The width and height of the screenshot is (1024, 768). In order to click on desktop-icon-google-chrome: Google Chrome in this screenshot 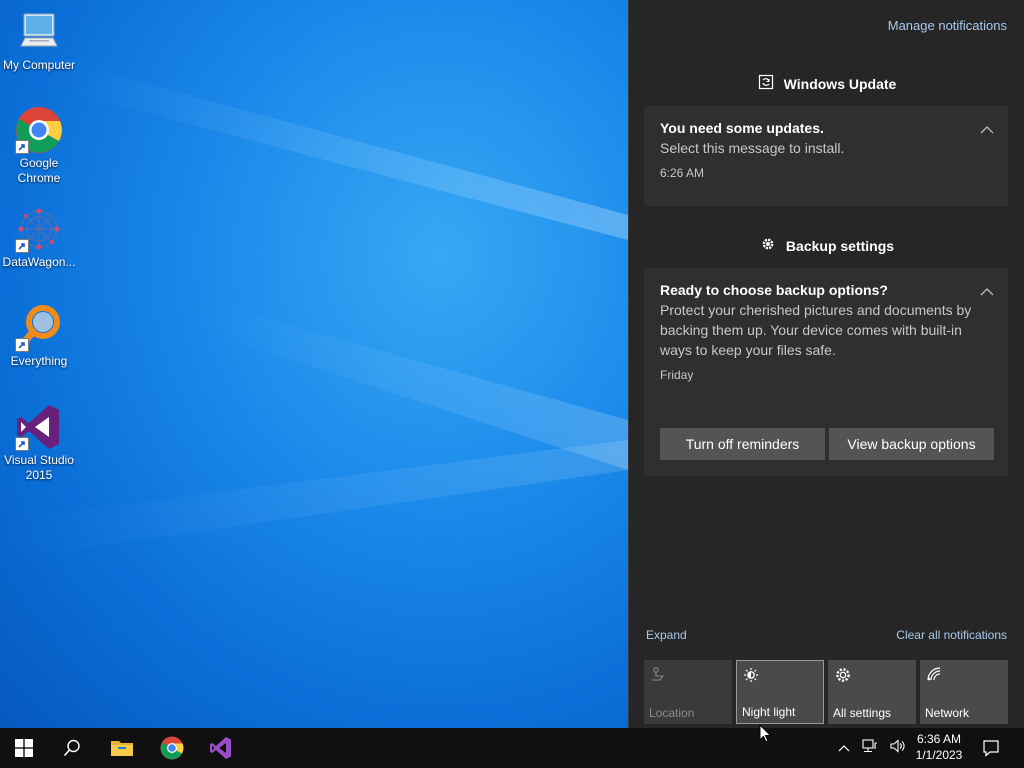, I will do `click(39, 146)`.